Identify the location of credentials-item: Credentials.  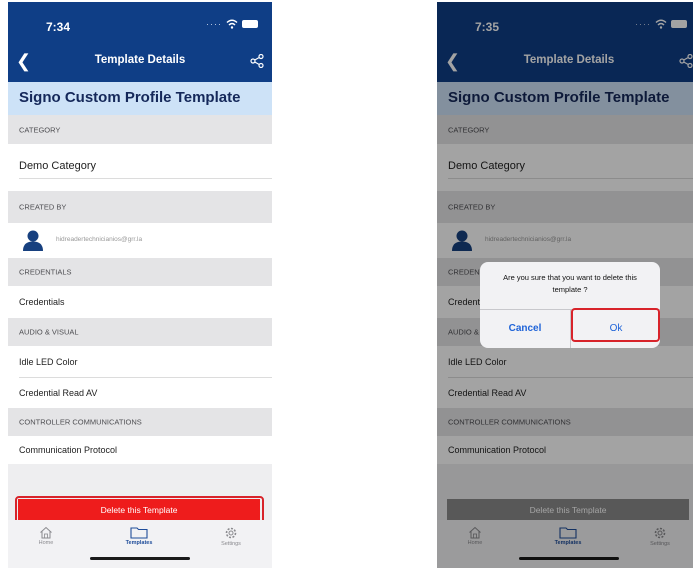
(42, 302).